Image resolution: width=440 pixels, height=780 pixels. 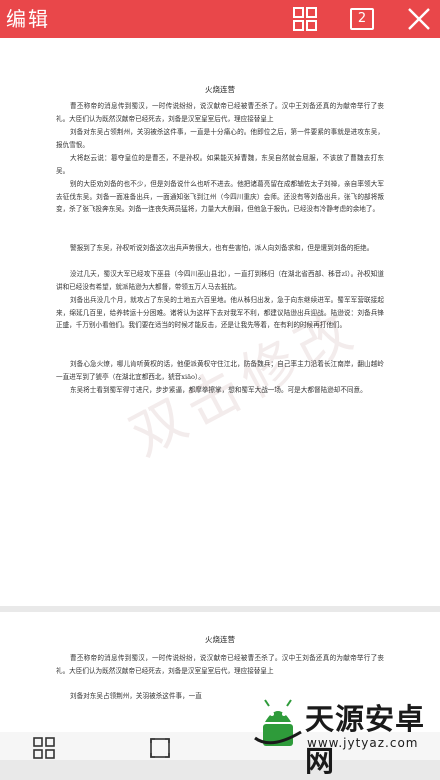 I want to click on grid-icon, so click(x=305, y=19).